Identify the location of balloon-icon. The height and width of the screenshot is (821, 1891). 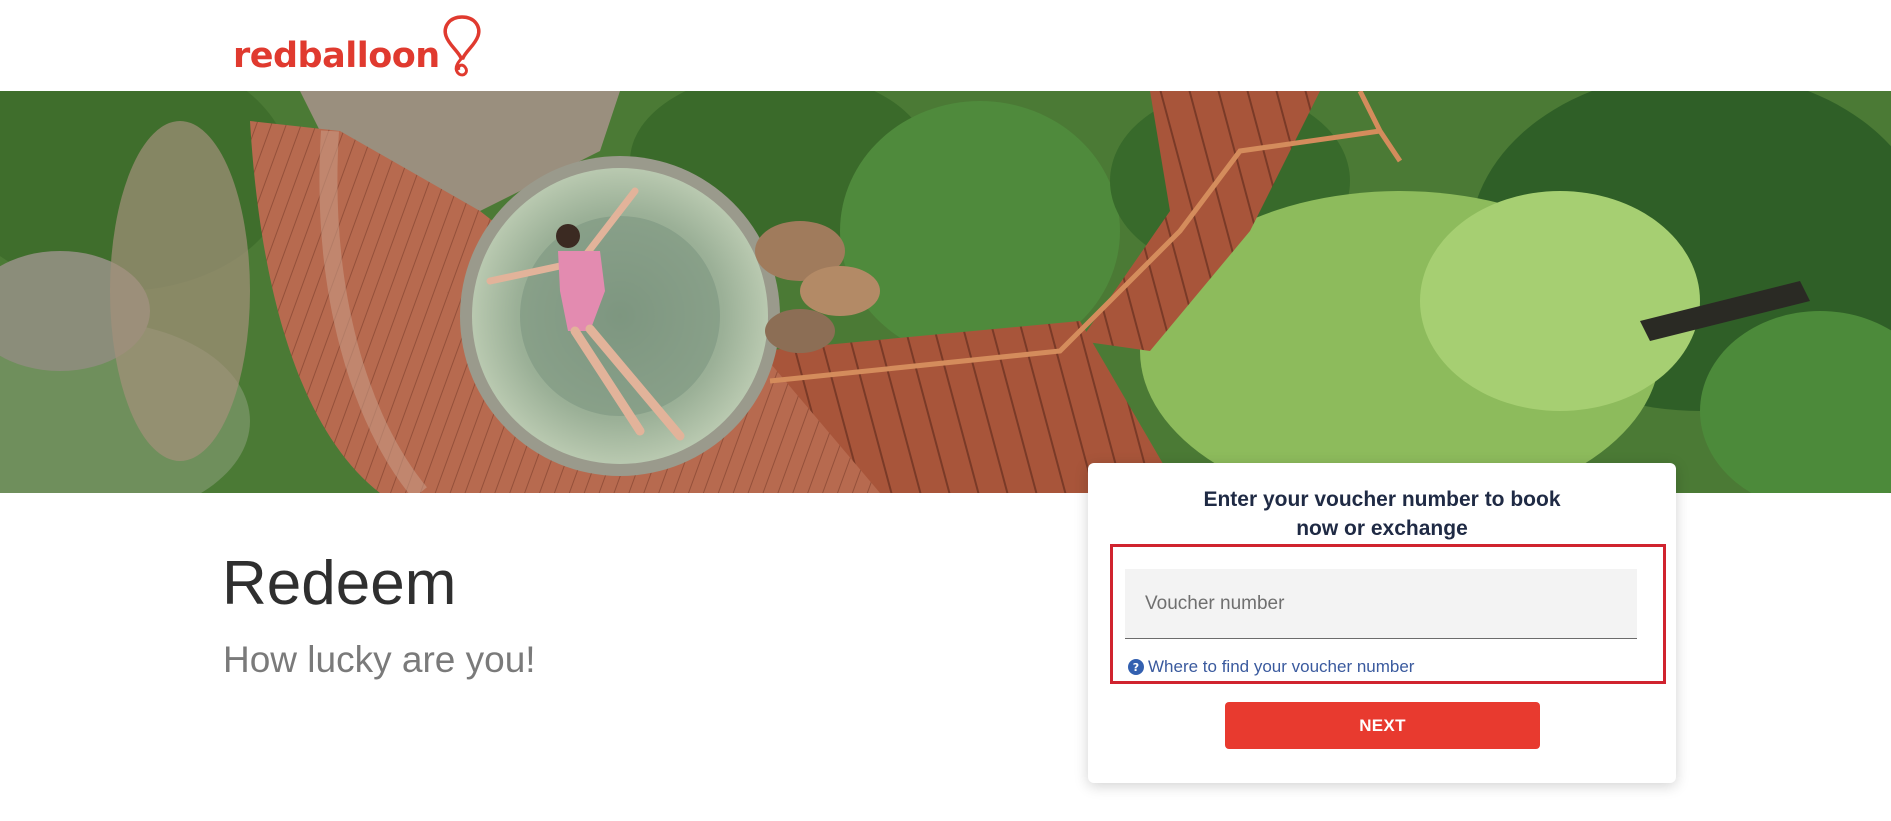
(462, 46).